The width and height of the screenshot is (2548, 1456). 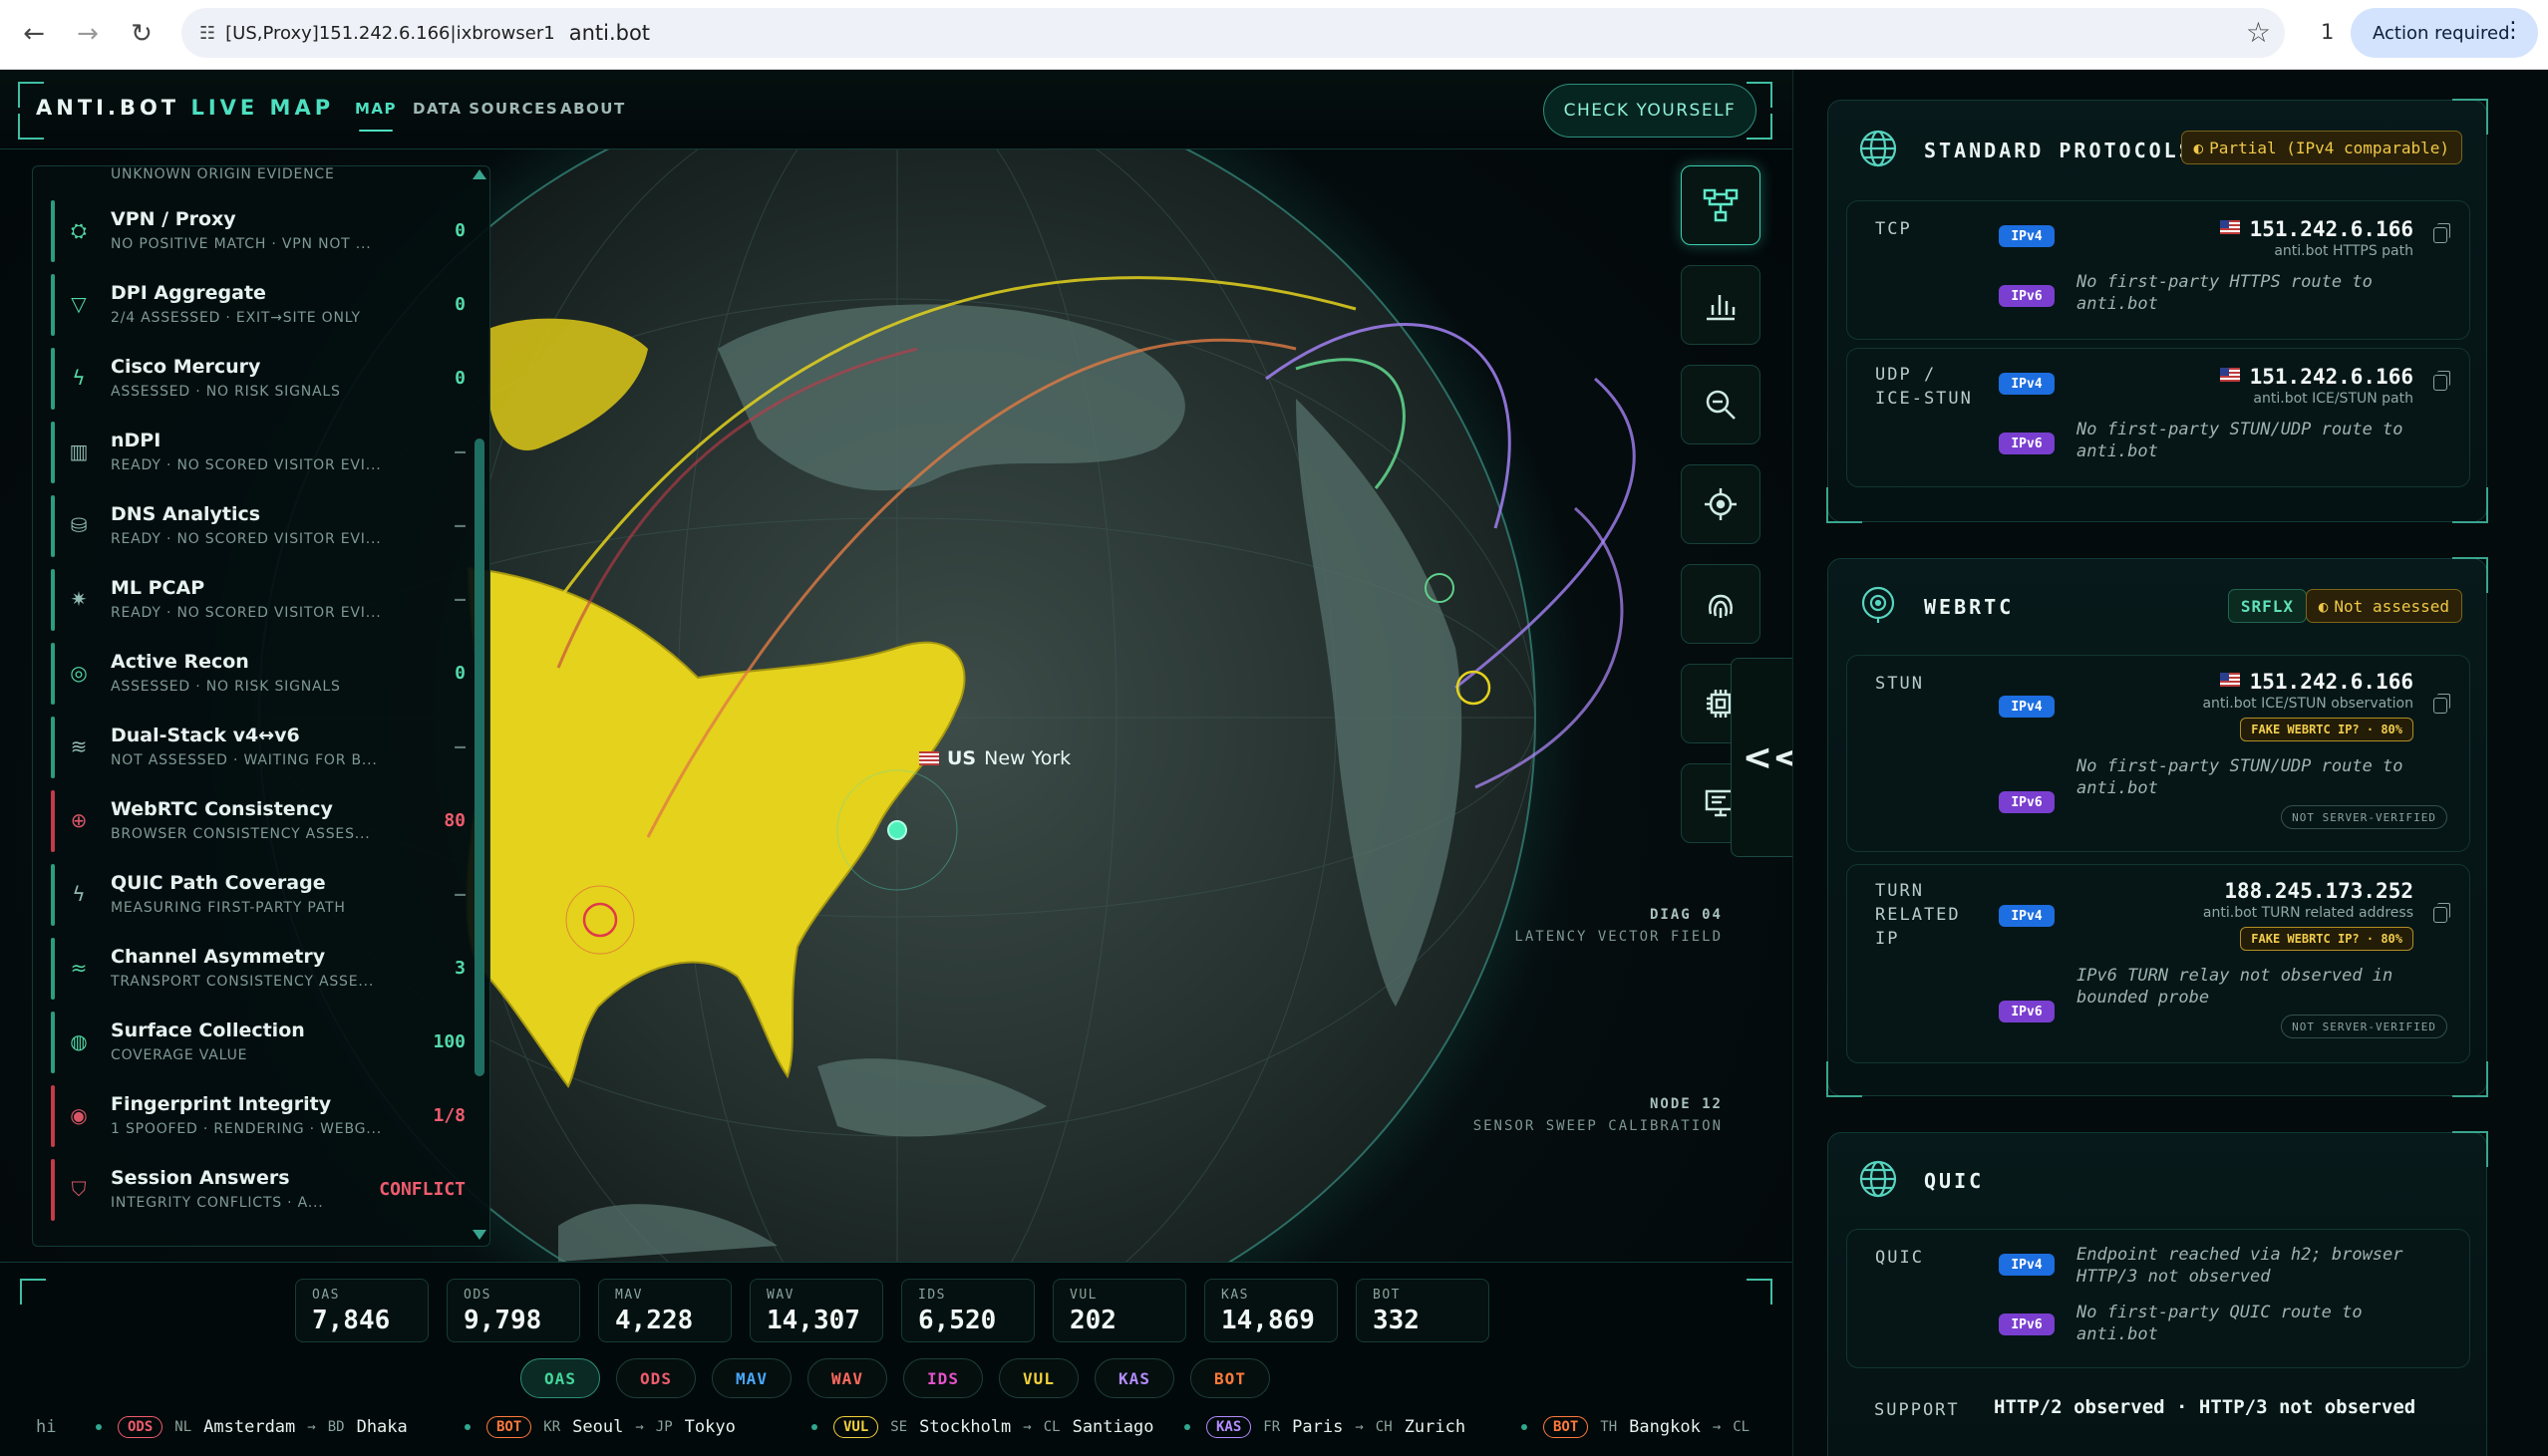 What do you see at coordinates (188, 293) in the screenshot?
I see `signal-label: DPI Aggregate` at bounding box center [188, 293].